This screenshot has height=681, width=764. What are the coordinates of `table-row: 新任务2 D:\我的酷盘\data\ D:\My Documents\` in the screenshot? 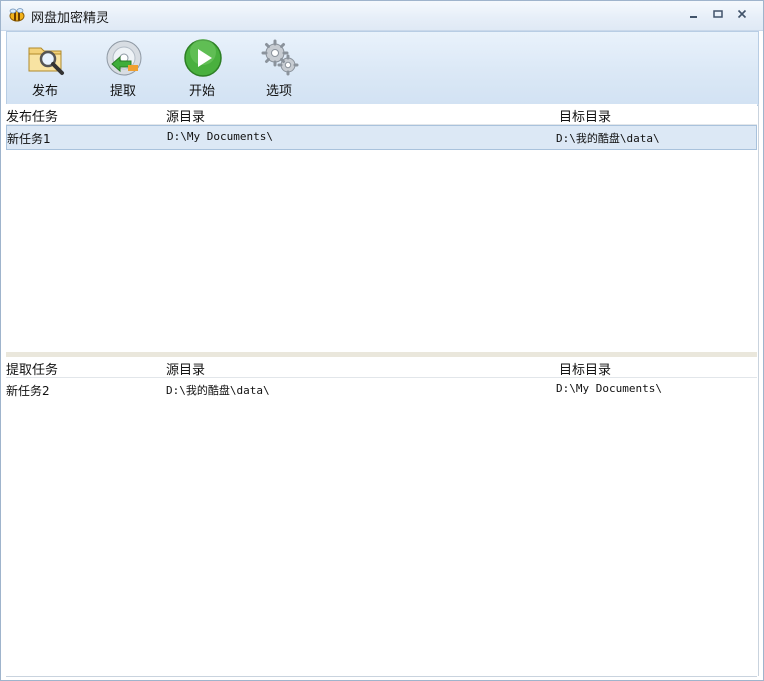 It's located at (381, 389).